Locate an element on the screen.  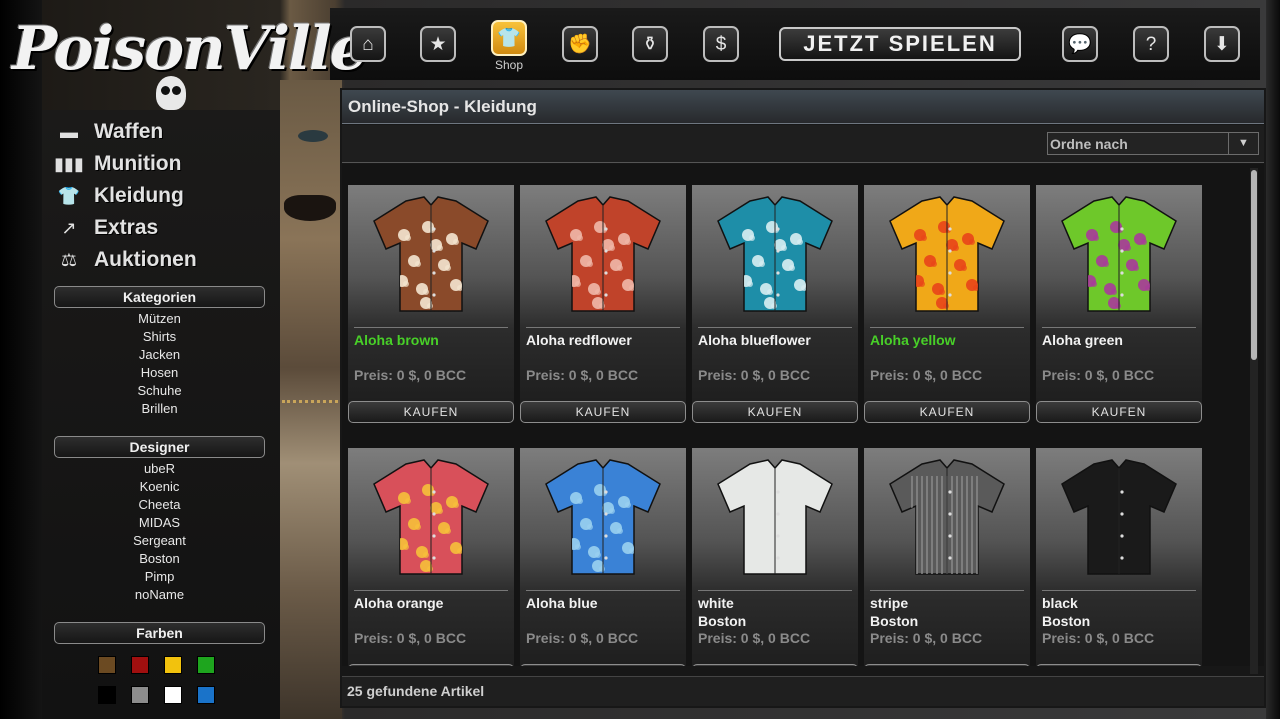
chevron-down-icon: ▼ is located at coordinates (1243, 143).